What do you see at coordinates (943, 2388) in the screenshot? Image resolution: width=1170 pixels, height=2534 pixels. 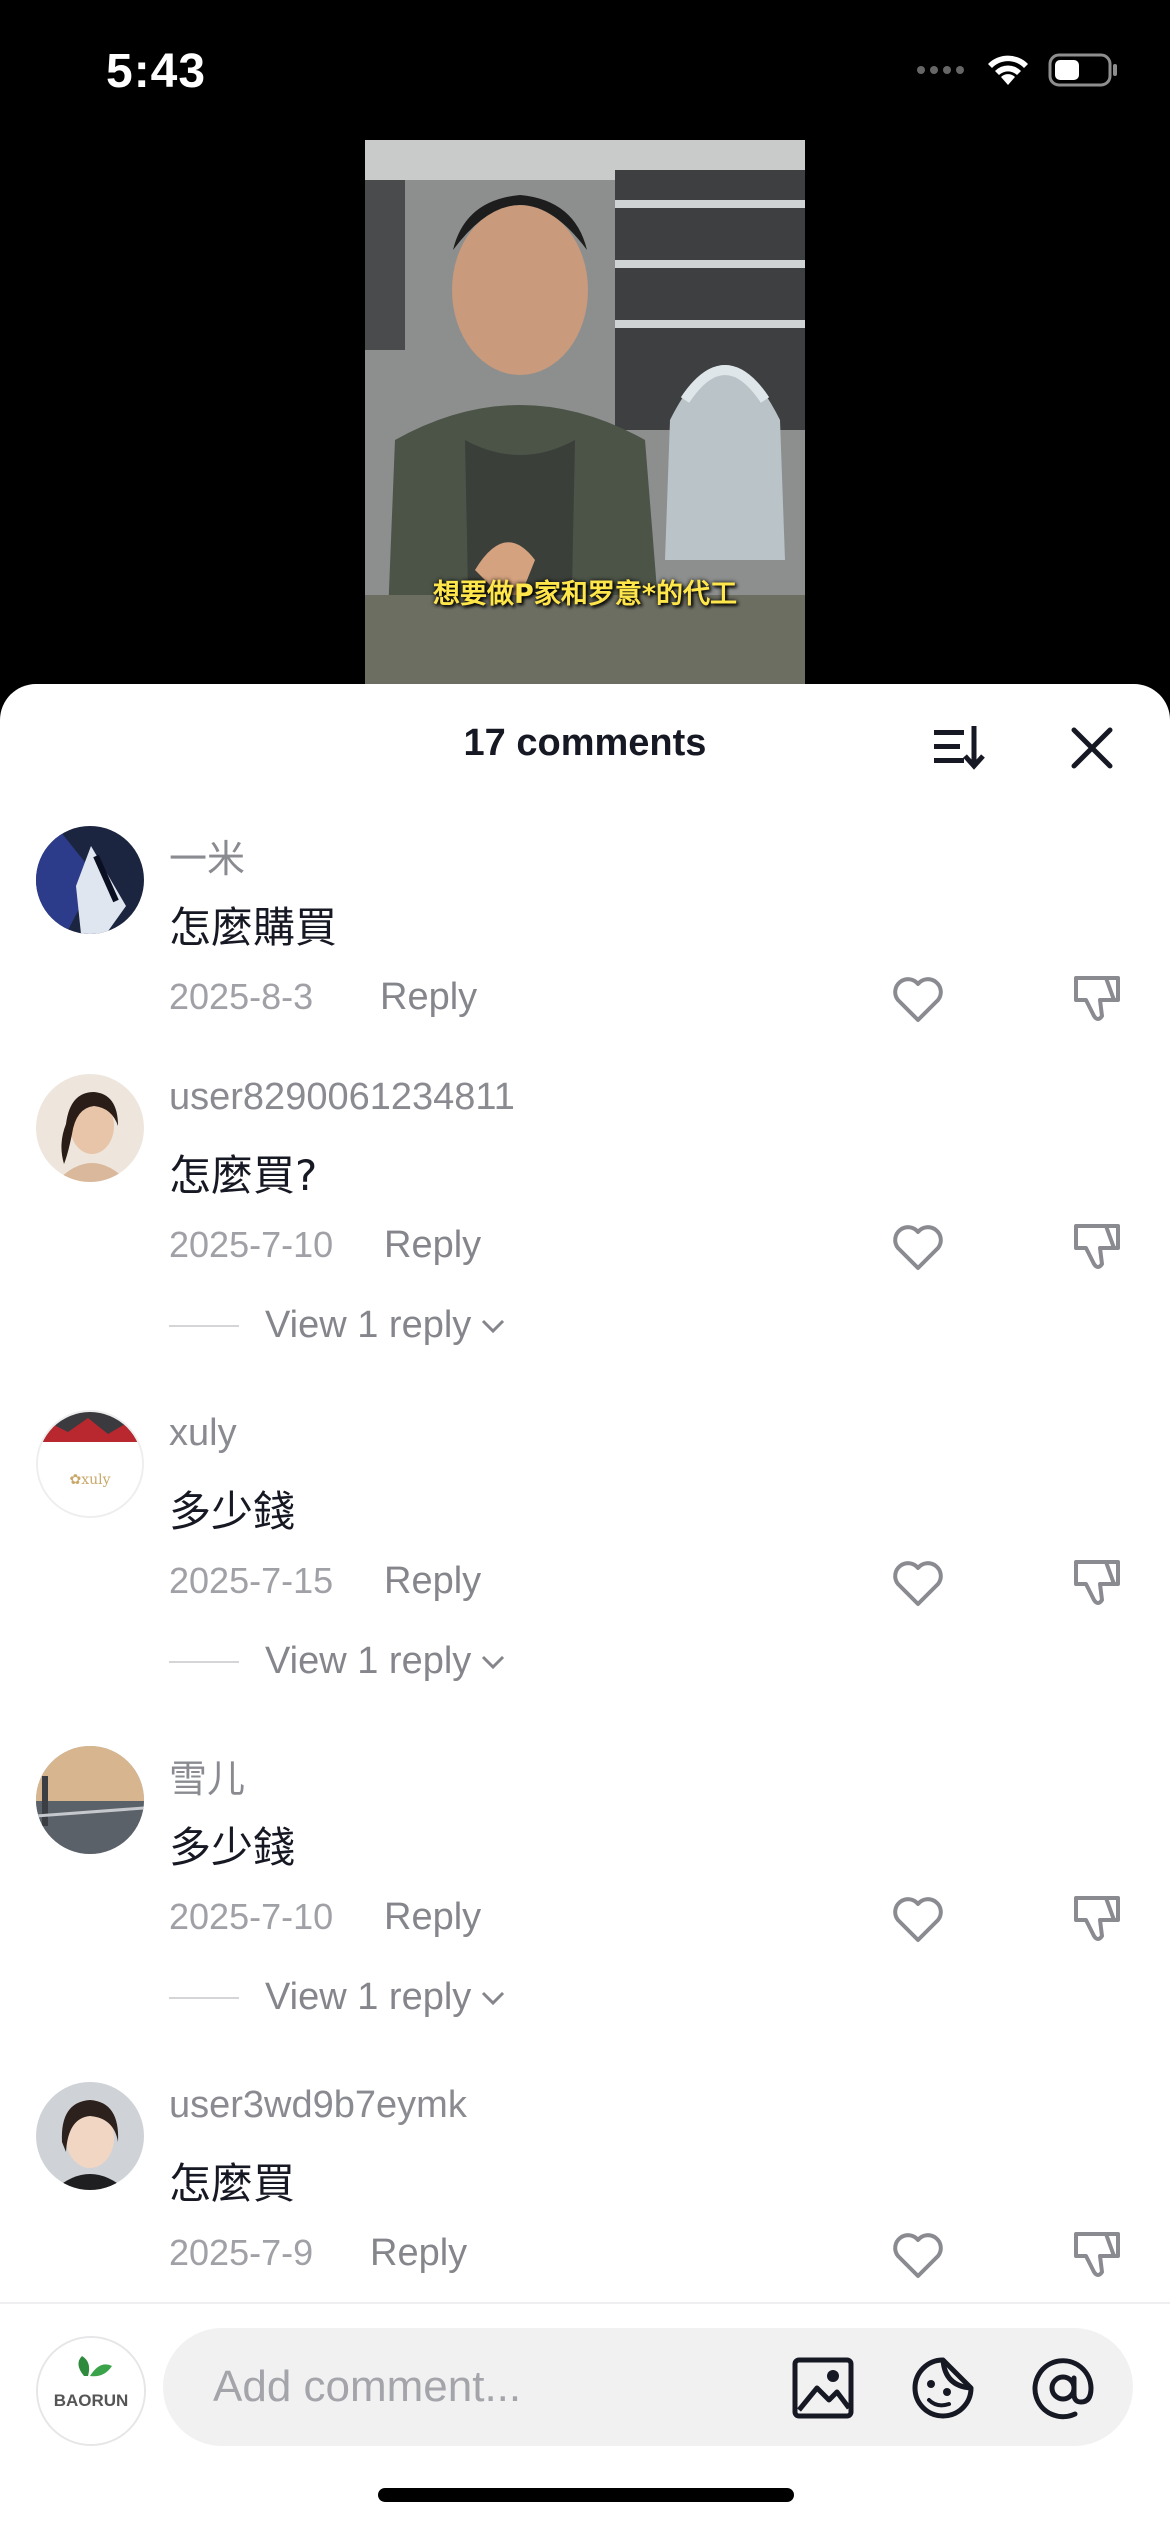 I see `sticker-icon` at bounding box center [943, 2388].